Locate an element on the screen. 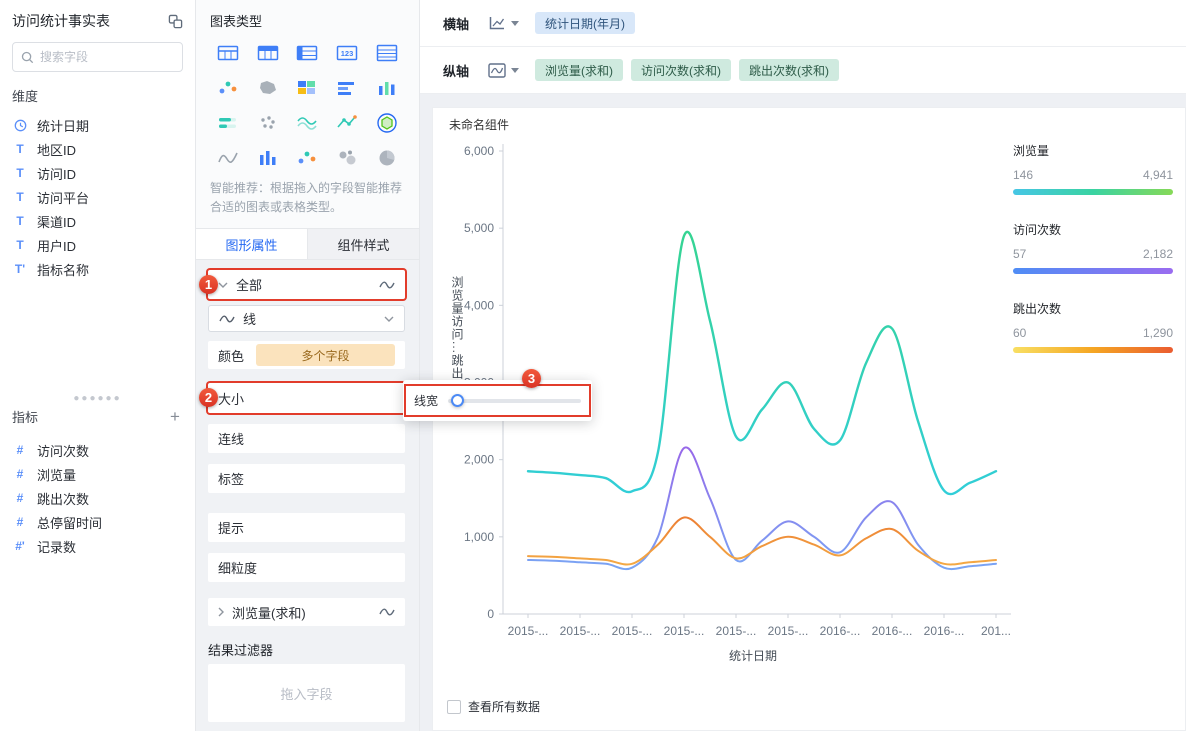  search-field is located at coordinates (97, 57).